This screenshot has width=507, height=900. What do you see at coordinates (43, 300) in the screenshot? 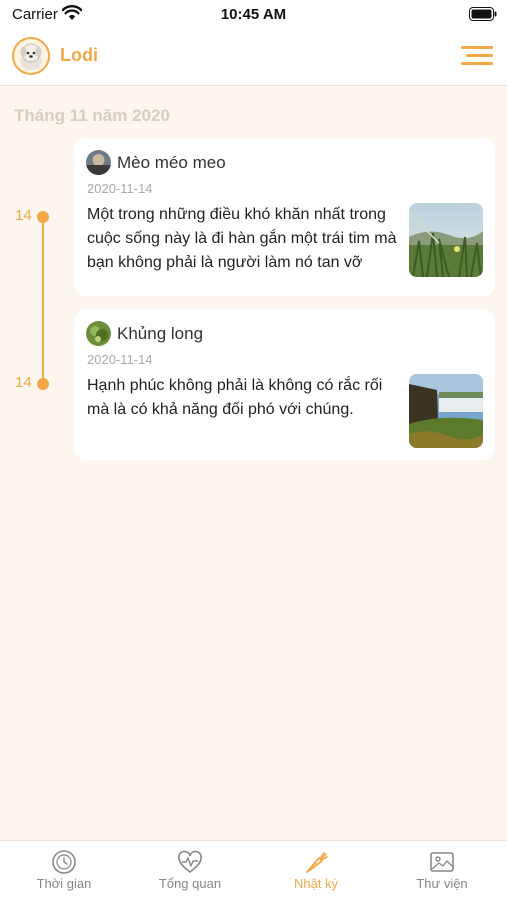
I see `timeline-line` at bounding box center [43, 300].